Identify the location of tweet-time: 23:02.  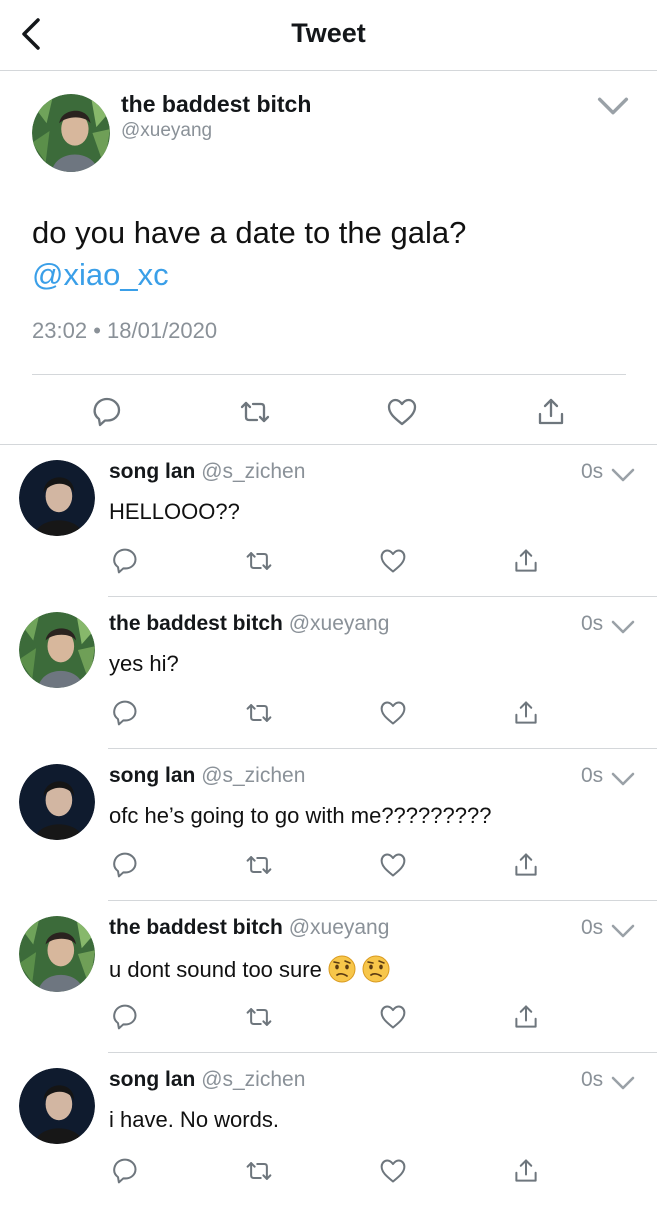
(60, 330).